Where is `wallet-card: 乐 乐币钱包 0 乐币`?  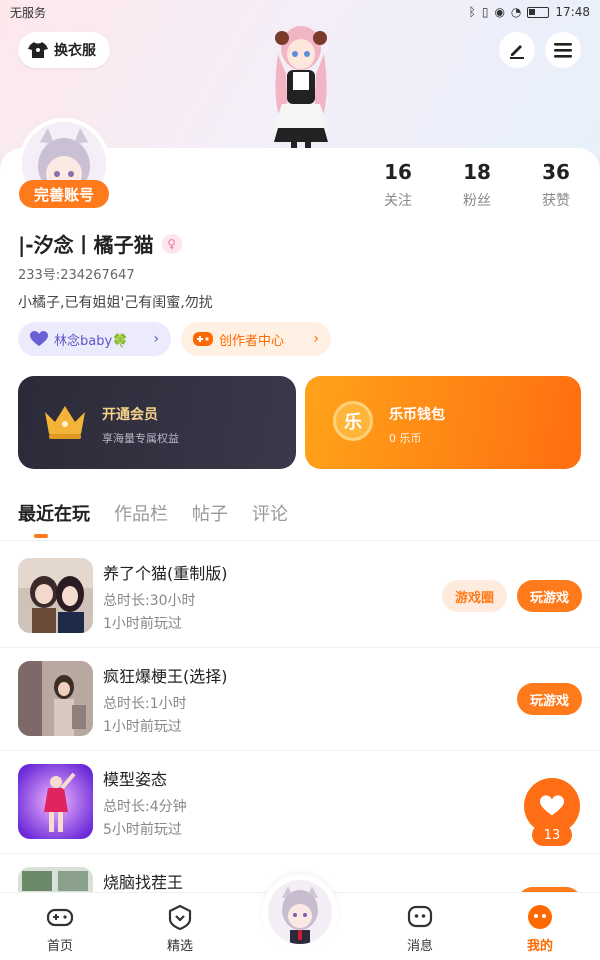
wallet-card: 乐 乐币钱包 0 乐币 is located at coordinates (443, 422).